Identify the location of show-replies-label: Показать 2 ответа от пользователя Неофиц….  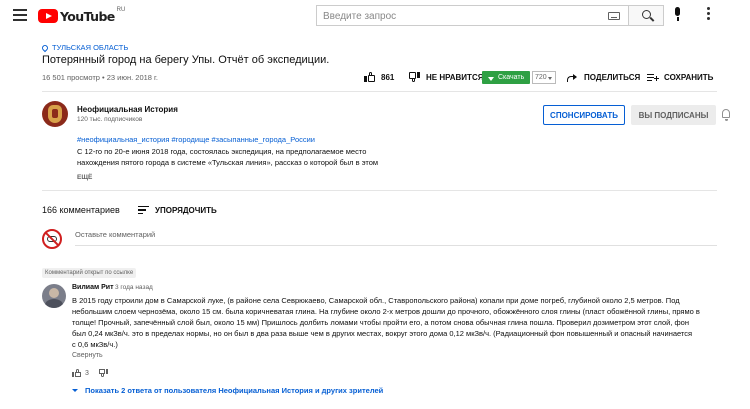
(234, 390).